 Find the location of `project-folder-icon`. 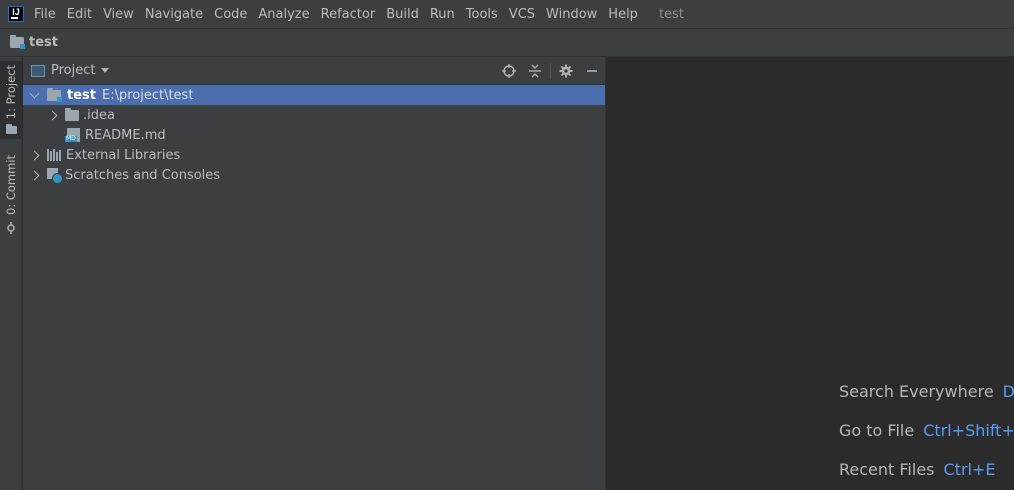

project-folder-icon is located at coordinates (11, 129).